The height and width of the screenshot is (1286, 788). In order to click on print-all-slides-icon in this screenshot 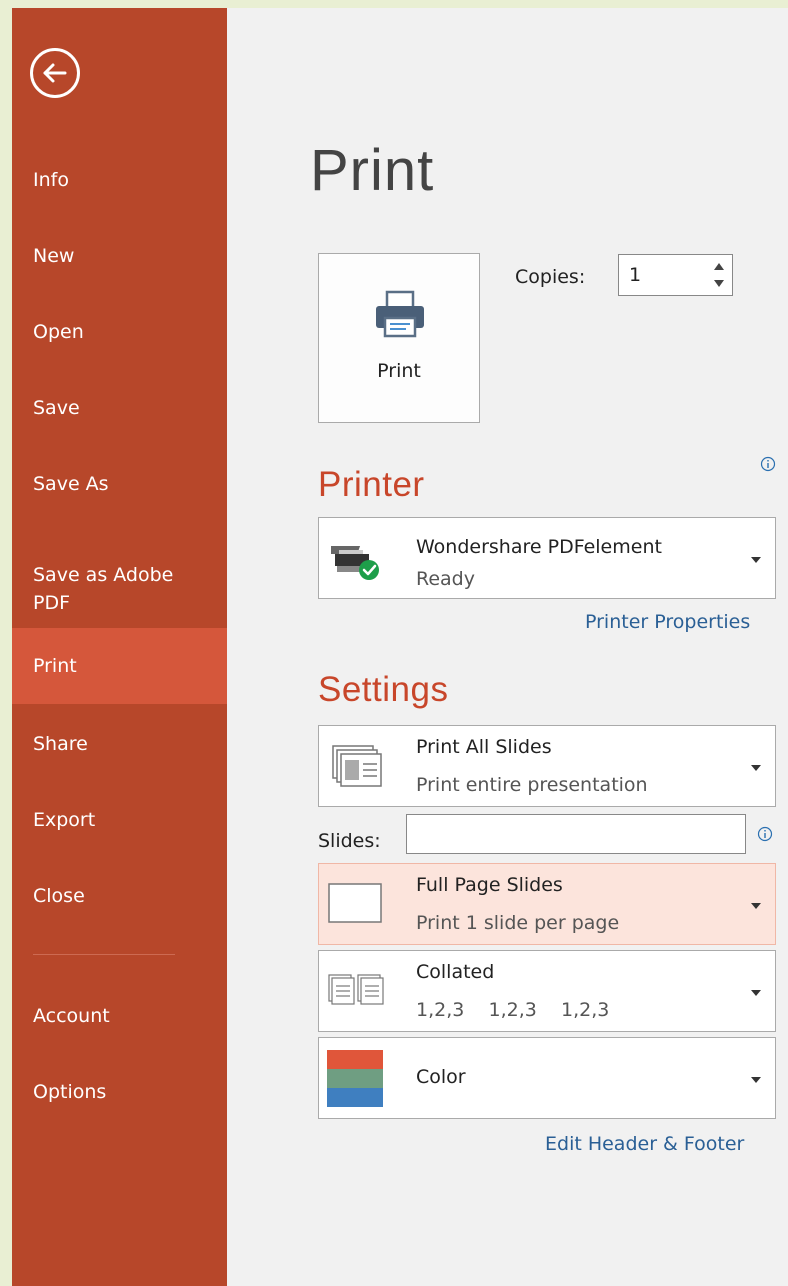, I will do `click(357, 766)`.